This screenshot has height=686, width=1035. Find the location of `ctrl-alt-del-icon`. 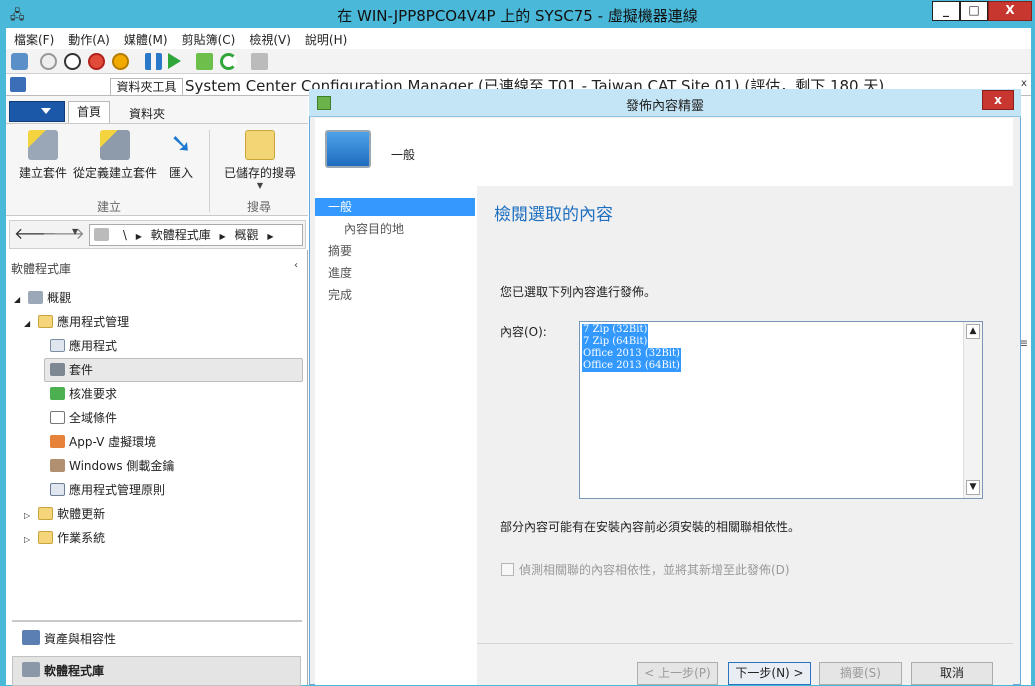

ctrl-alt-del-icon is located at coordinates (19, 61).